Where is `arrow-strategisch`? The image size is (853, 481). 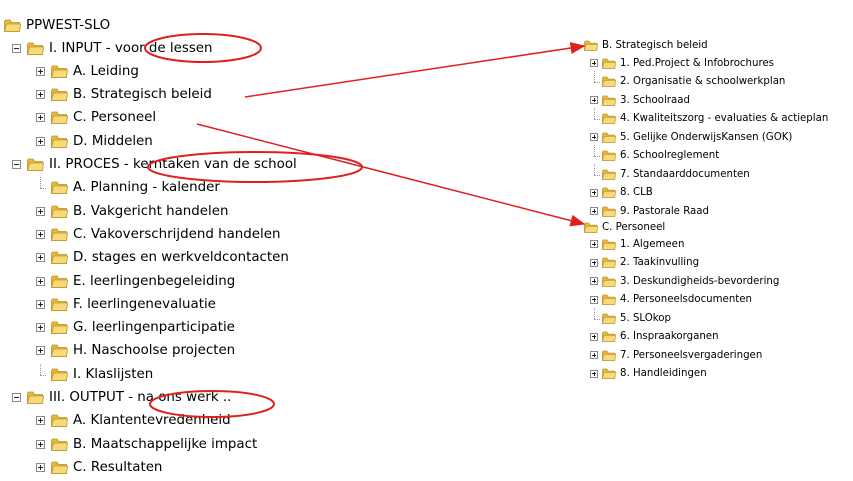
arrow-strategisch is located at coordinates (415, 70).